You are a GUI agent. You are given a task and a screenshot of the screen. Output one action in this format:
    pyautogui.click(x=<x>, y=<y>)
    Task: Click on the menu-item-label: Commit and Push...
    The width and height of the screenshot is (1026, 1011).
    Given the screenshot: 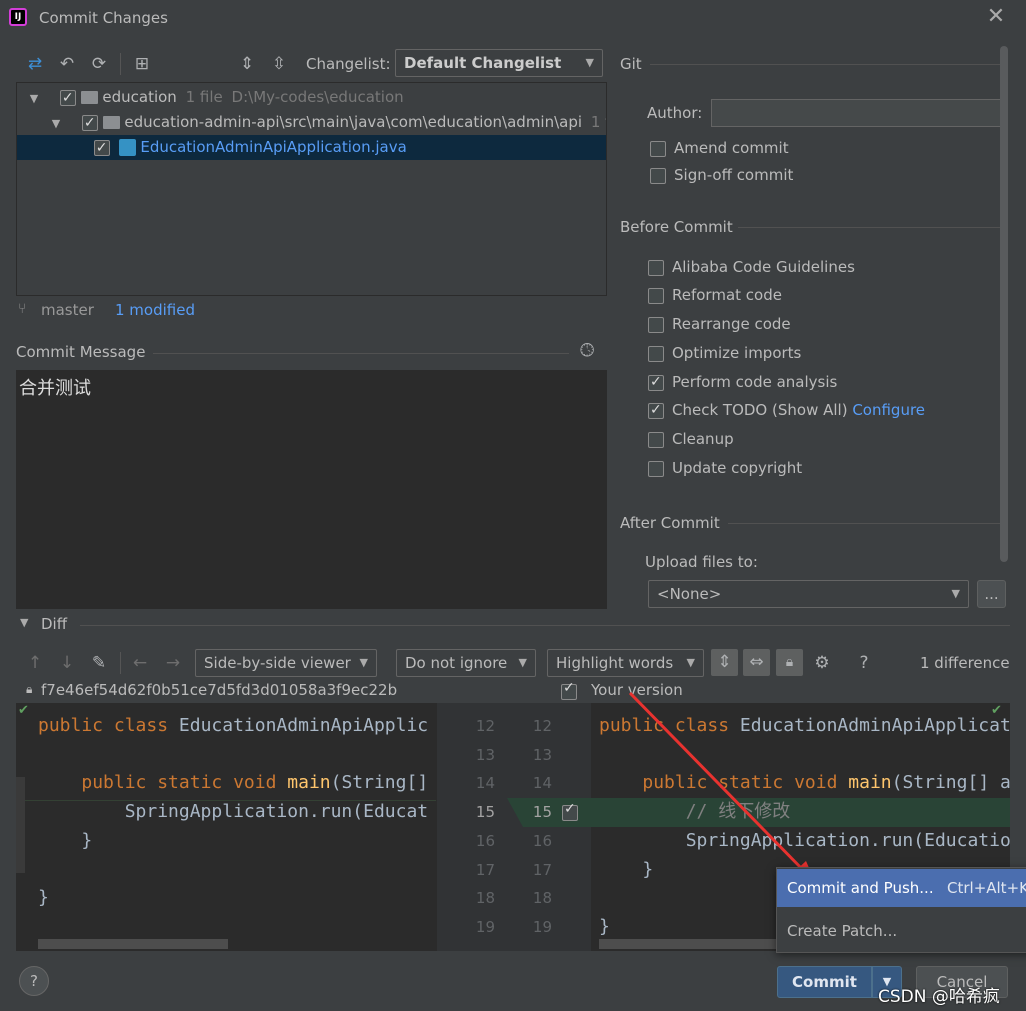 What is the action you would take?
    pyautogui.click(x=860, y=888)
    